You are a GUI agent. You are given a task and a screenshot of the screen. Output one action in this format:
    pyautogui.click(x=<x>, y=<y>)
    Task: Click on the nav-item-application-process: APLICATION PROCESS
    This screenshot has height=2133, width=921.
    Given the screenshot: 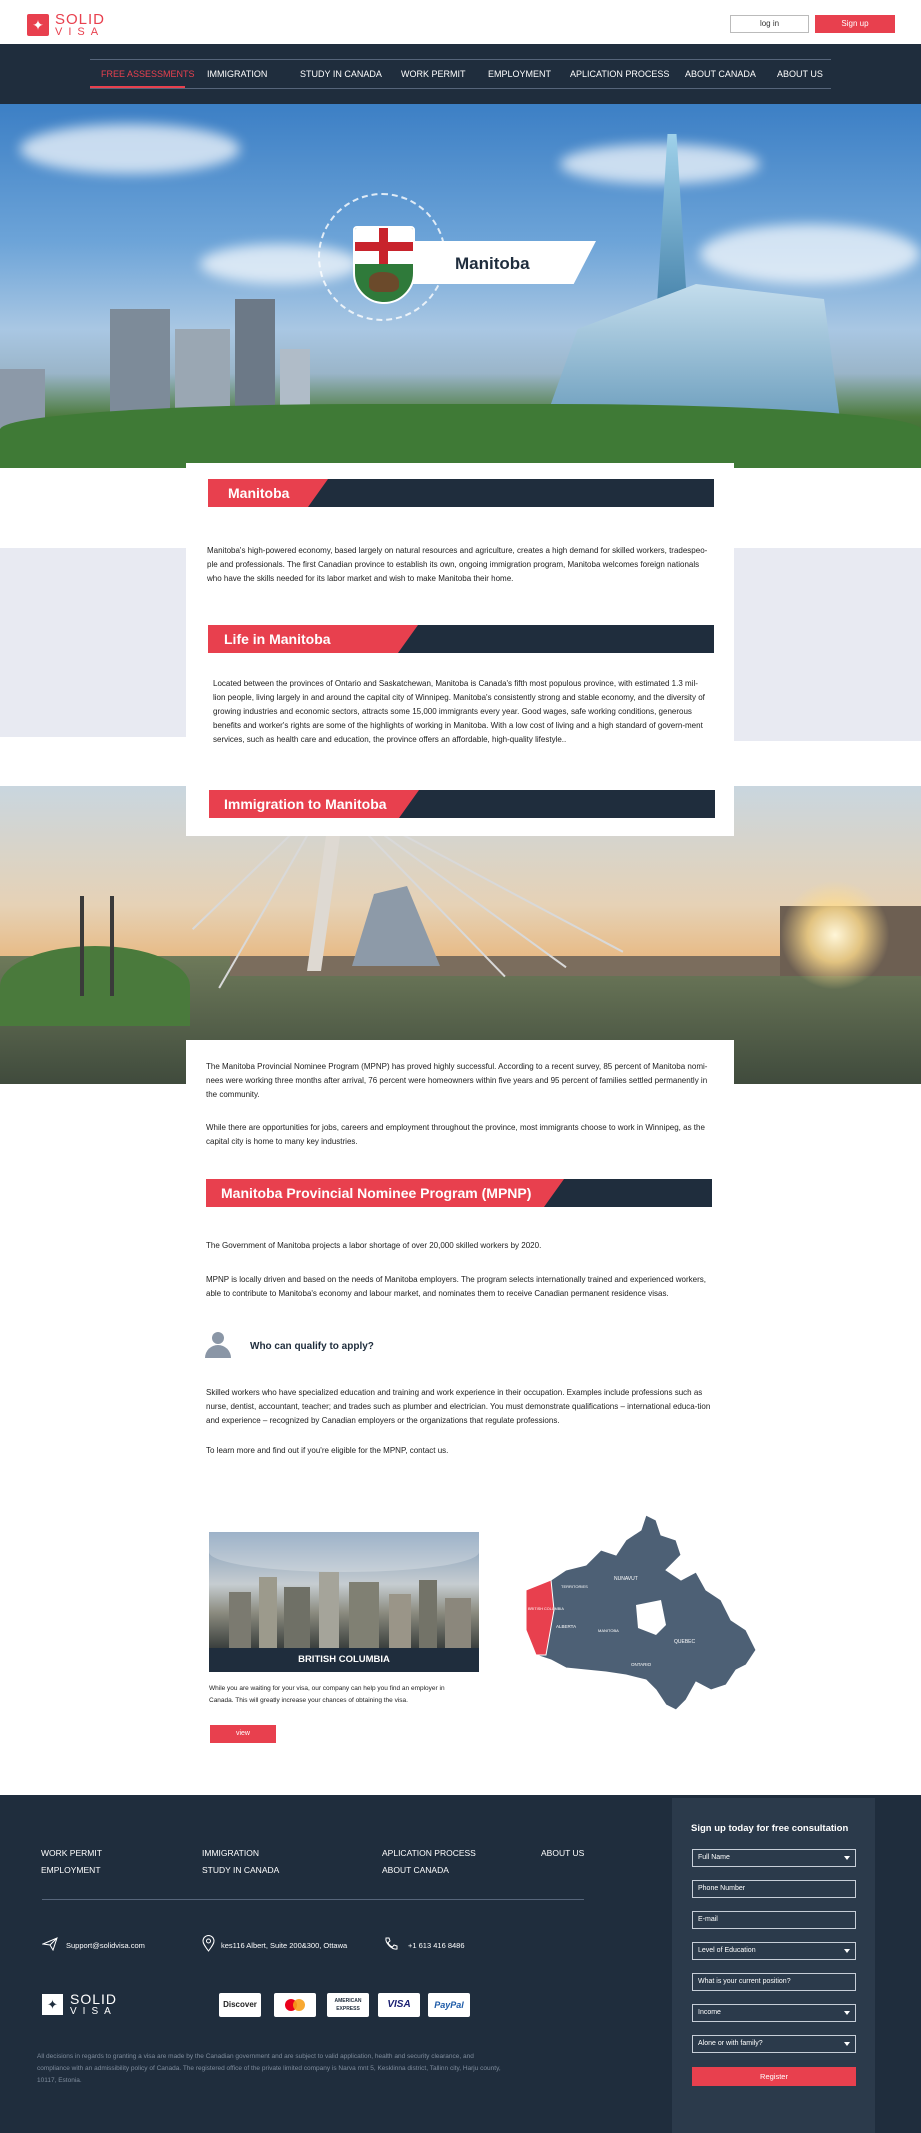 What is the action you would take?
    pyautogui.click(x=619, y=74)
    